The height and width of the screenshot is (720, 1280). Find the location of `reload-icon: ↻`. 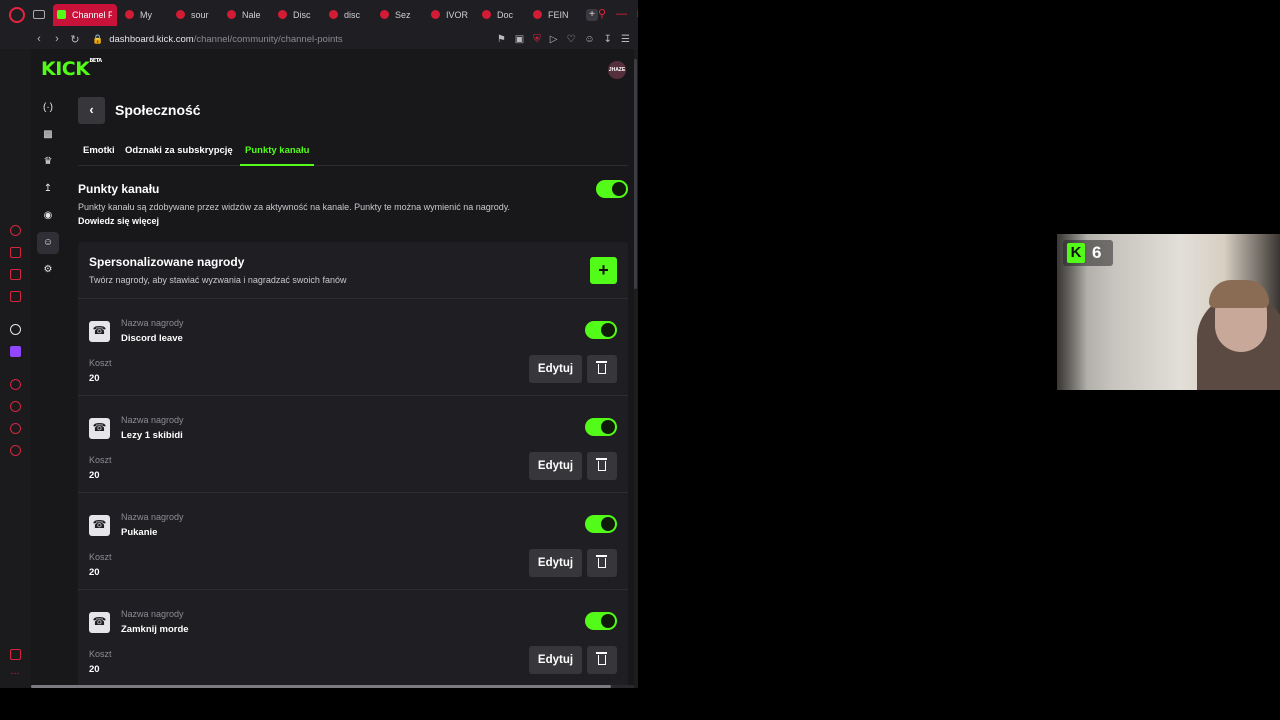

reload-icon: ↻ is located at coordinates (75, 39).